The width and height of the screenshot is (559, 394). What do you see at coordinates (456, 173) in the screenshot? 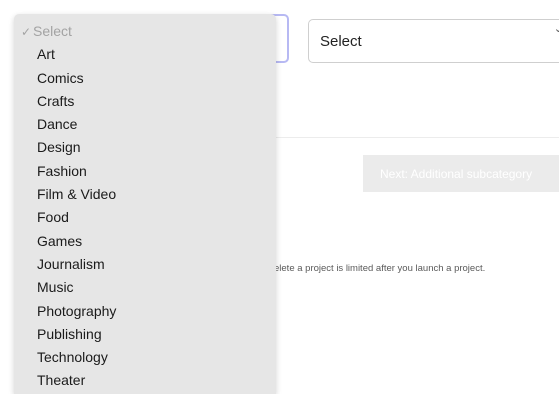
I see `next-button-label: Next: Additional subcategory` at bounding box center [456, 173].